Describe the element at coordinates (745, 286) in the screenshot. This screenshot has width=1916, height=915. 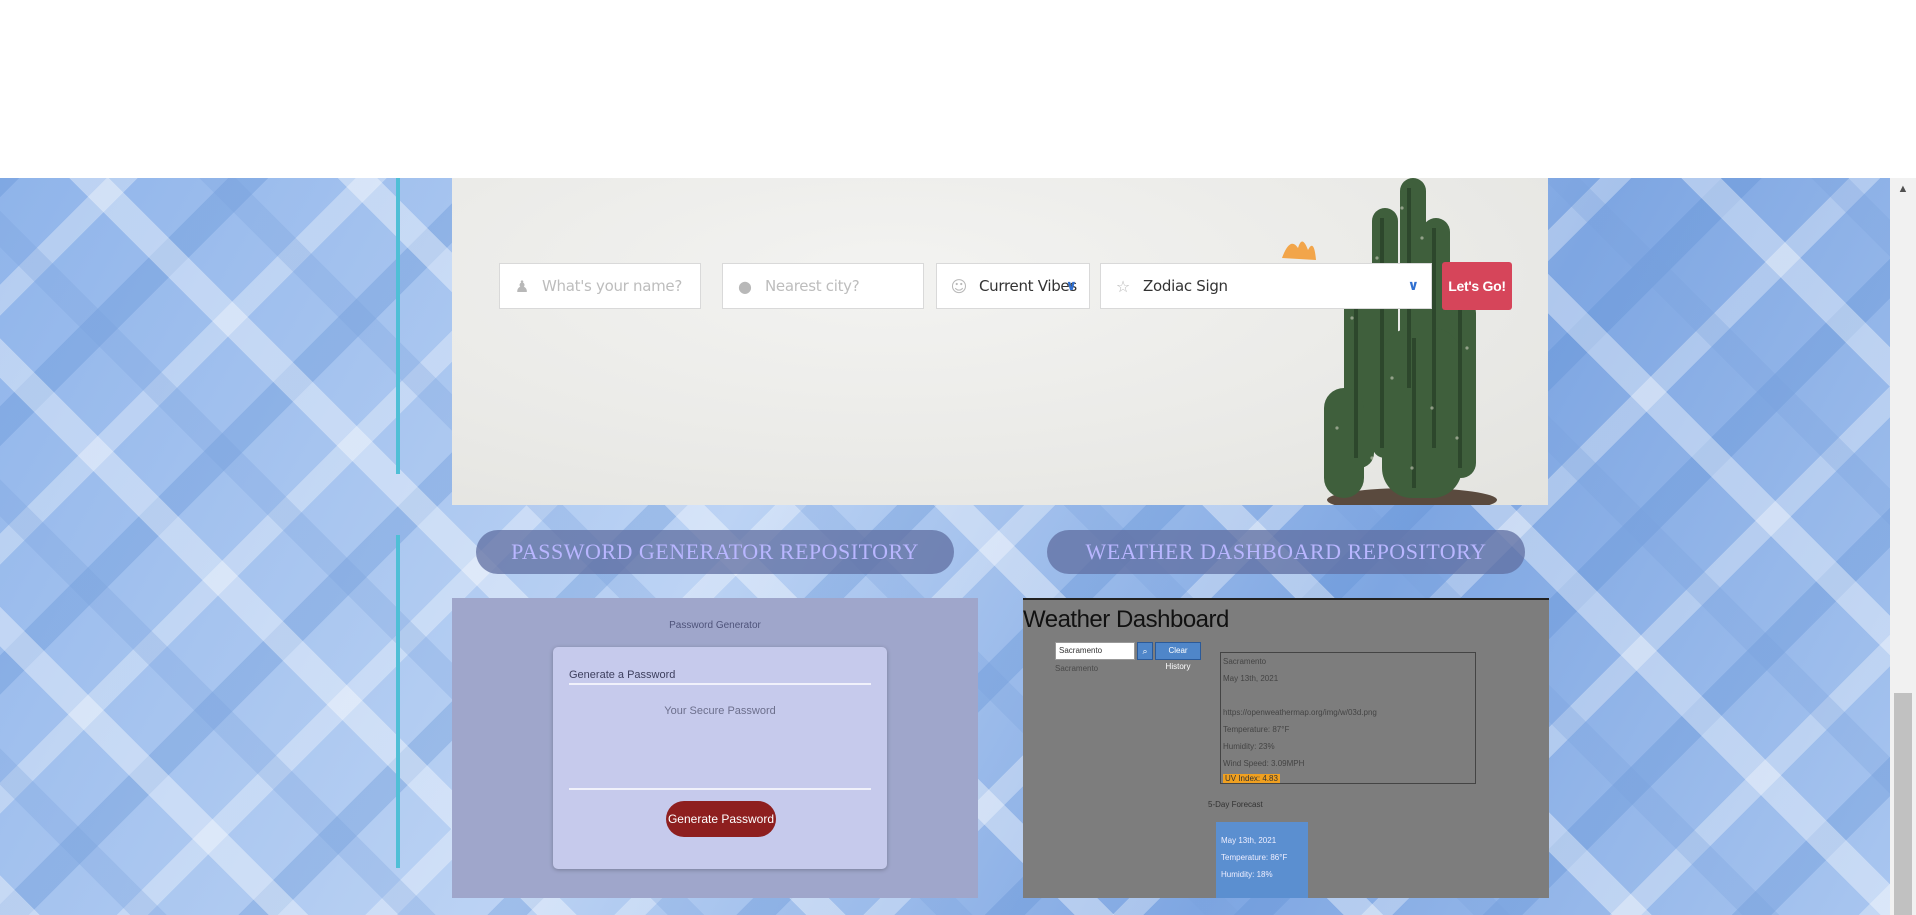
I see `globe-icon: ●` at that location.